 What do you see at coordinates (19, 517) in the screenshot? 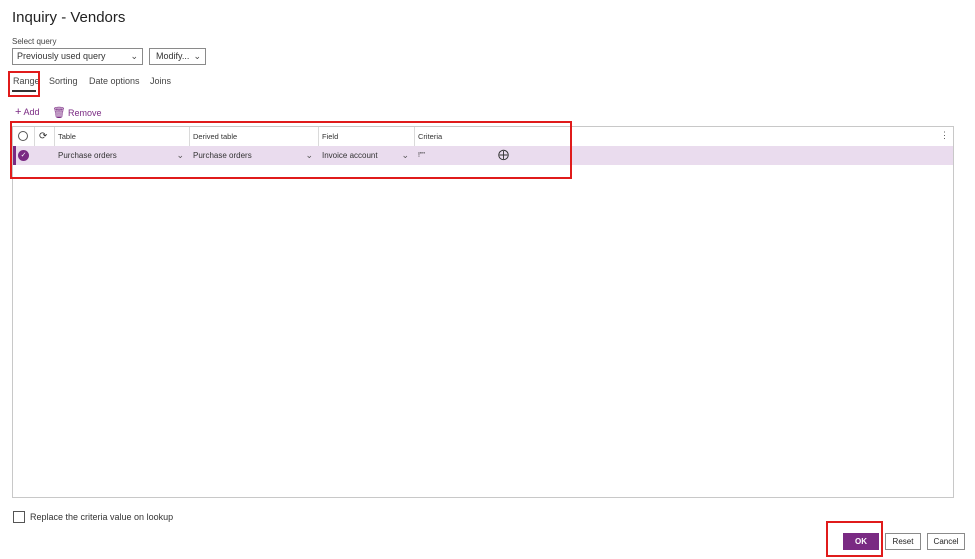
I see `replace-criteria-checkbox` at bounding box center [19, 517].